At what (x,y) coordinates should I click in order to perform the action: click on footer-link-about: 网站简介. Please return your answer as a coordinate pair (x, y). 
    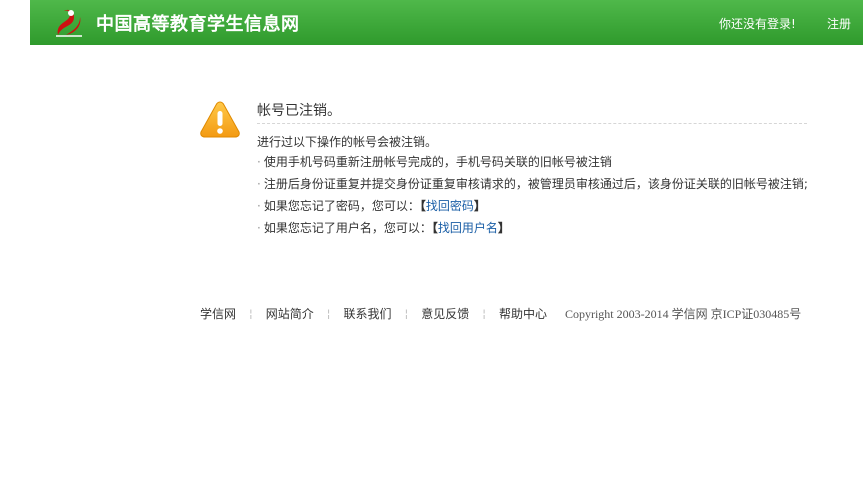
    Looking at the image, I should click on (290, 313).